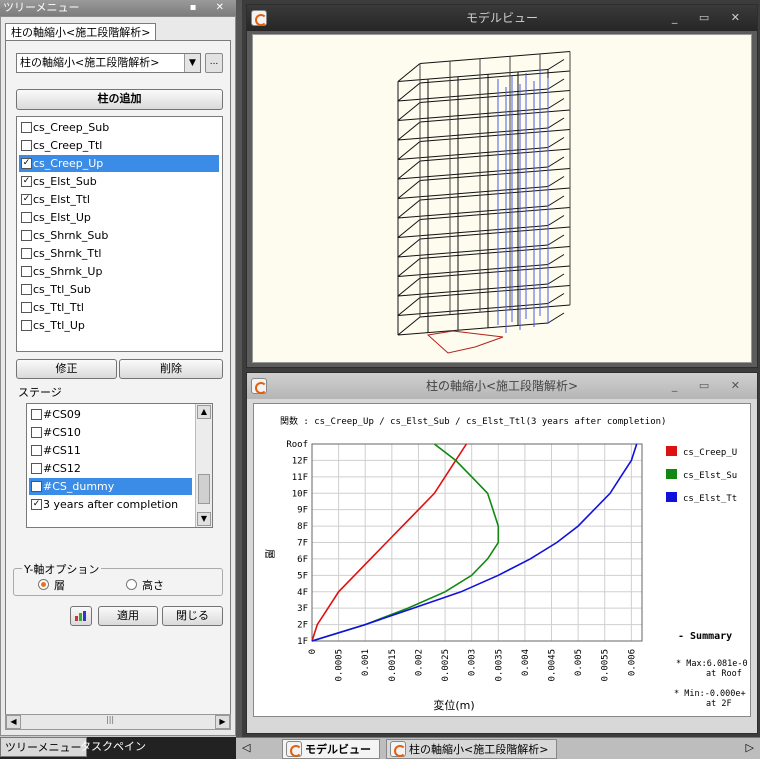  Describe the element at coordinates (62, 569) in the screenshot. I see `yaxis-option-label: Y-軸オプション` at that location.